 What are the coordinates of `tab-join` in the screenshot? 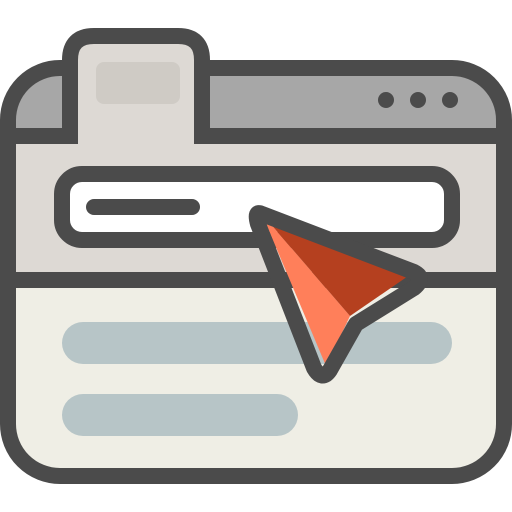 It's located at (136, 135).